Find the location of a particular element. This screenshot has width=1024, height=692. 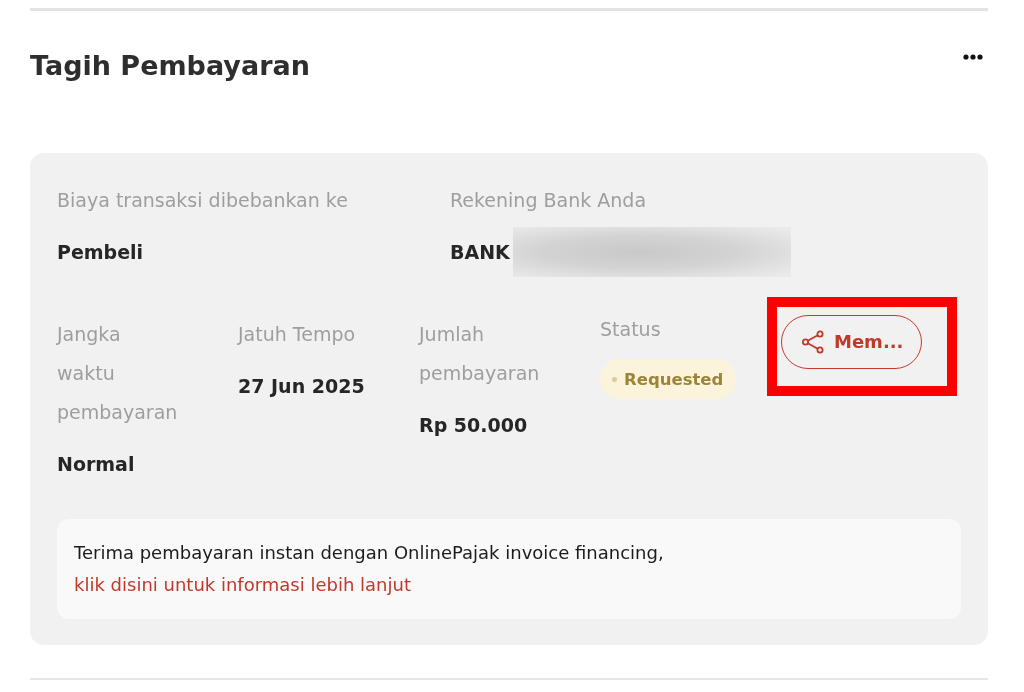

info-link: klik disini untuk informasi lebih lanjut is located at coordinates (242, 584).